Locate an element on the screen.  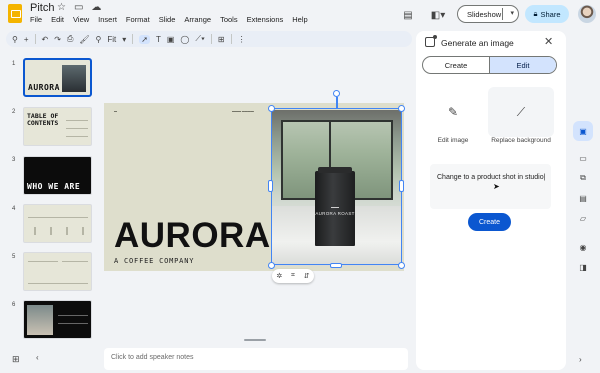
edit-image-label: Edit image is located at coordinates (453, 140).